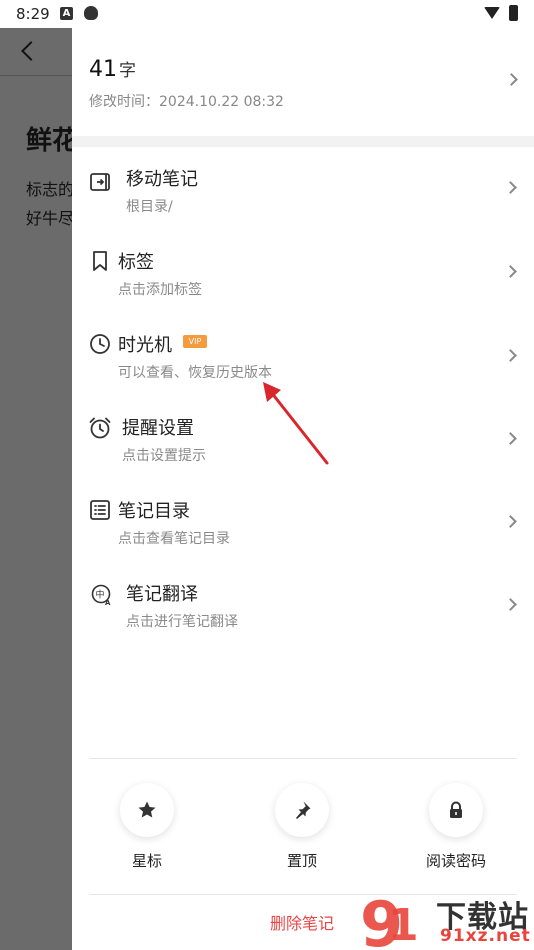 This screenshot has height=950, width=534. I want to click on list-icon, so click(100, 510).